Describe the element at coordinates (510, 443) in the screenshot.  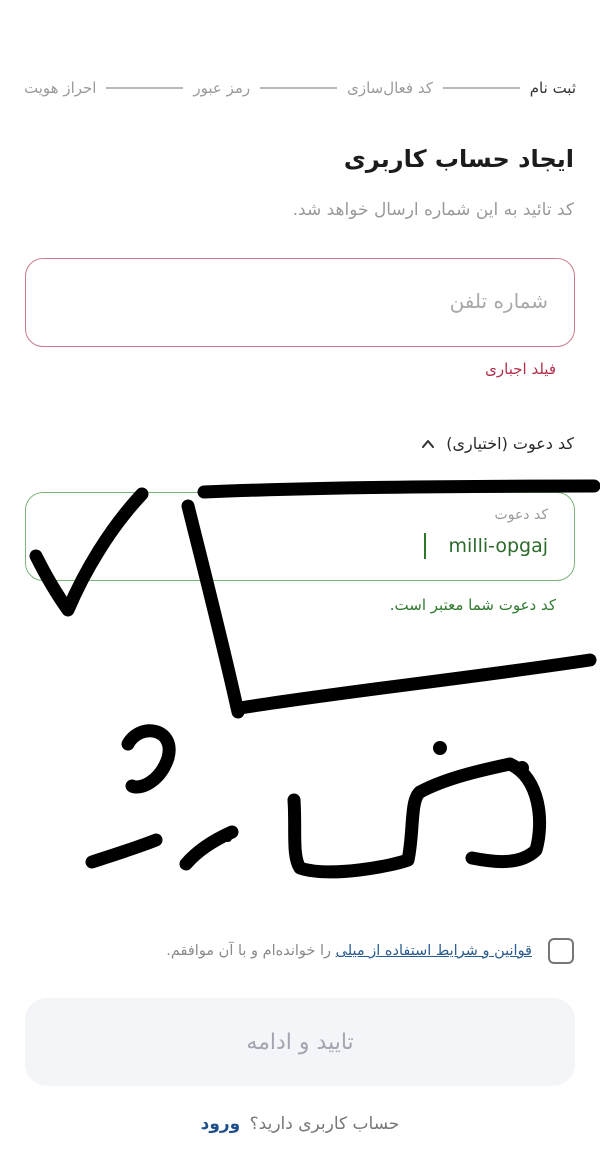
I see `invite-toggle-label: کد دعوت (اختیاری)` at that location.